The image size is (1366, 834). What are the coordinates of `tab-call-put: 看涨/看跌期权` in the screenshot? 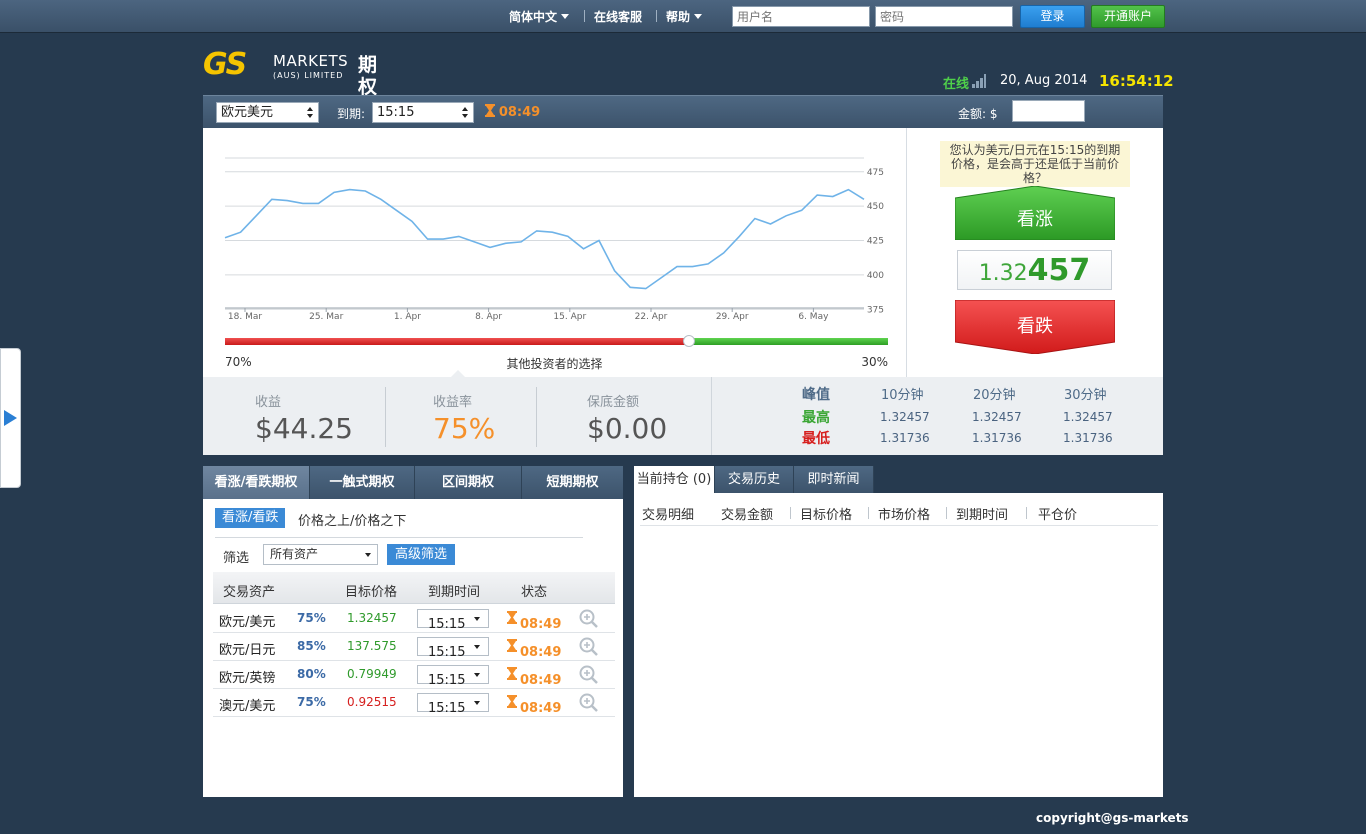 It's located at (256, 482).